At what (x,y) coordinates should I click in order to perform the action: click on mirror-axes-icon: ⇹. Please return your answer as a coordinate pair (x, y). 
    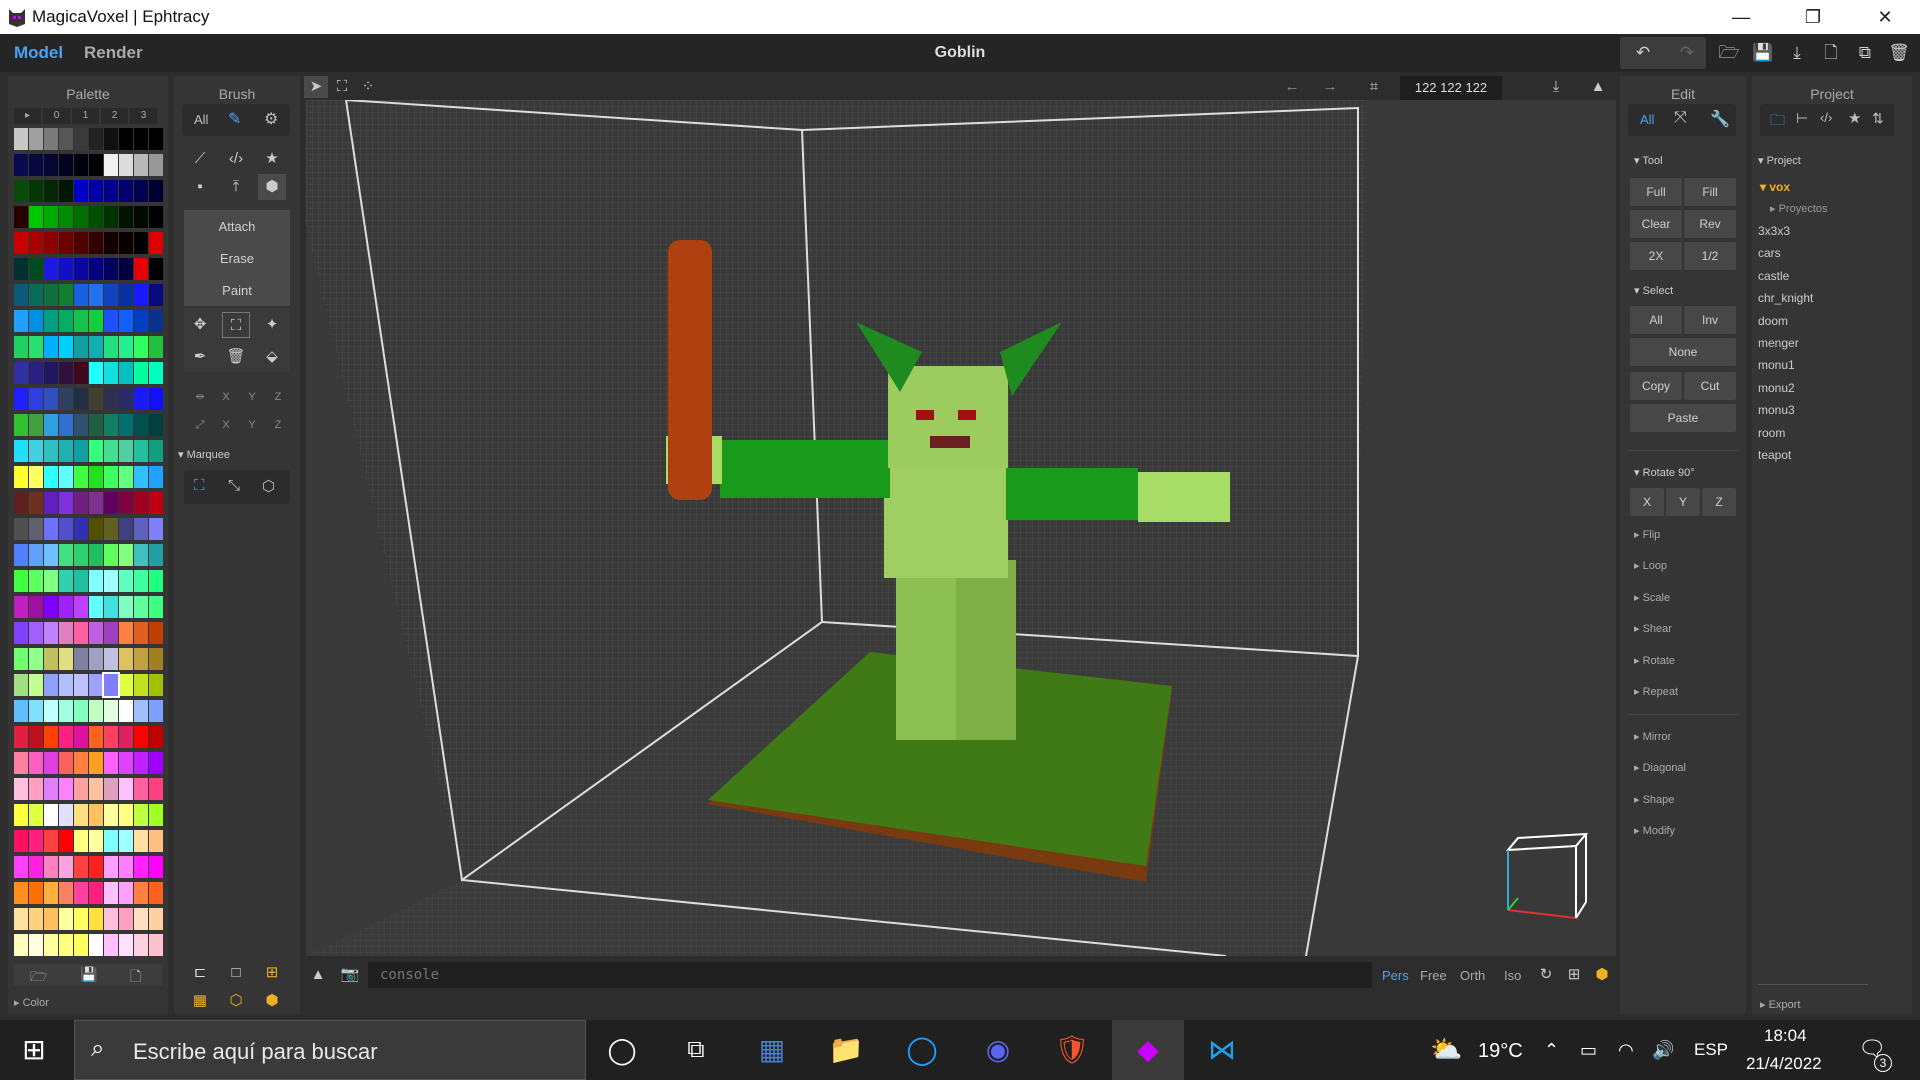
    Looking at the image, I should click on (200, 397).